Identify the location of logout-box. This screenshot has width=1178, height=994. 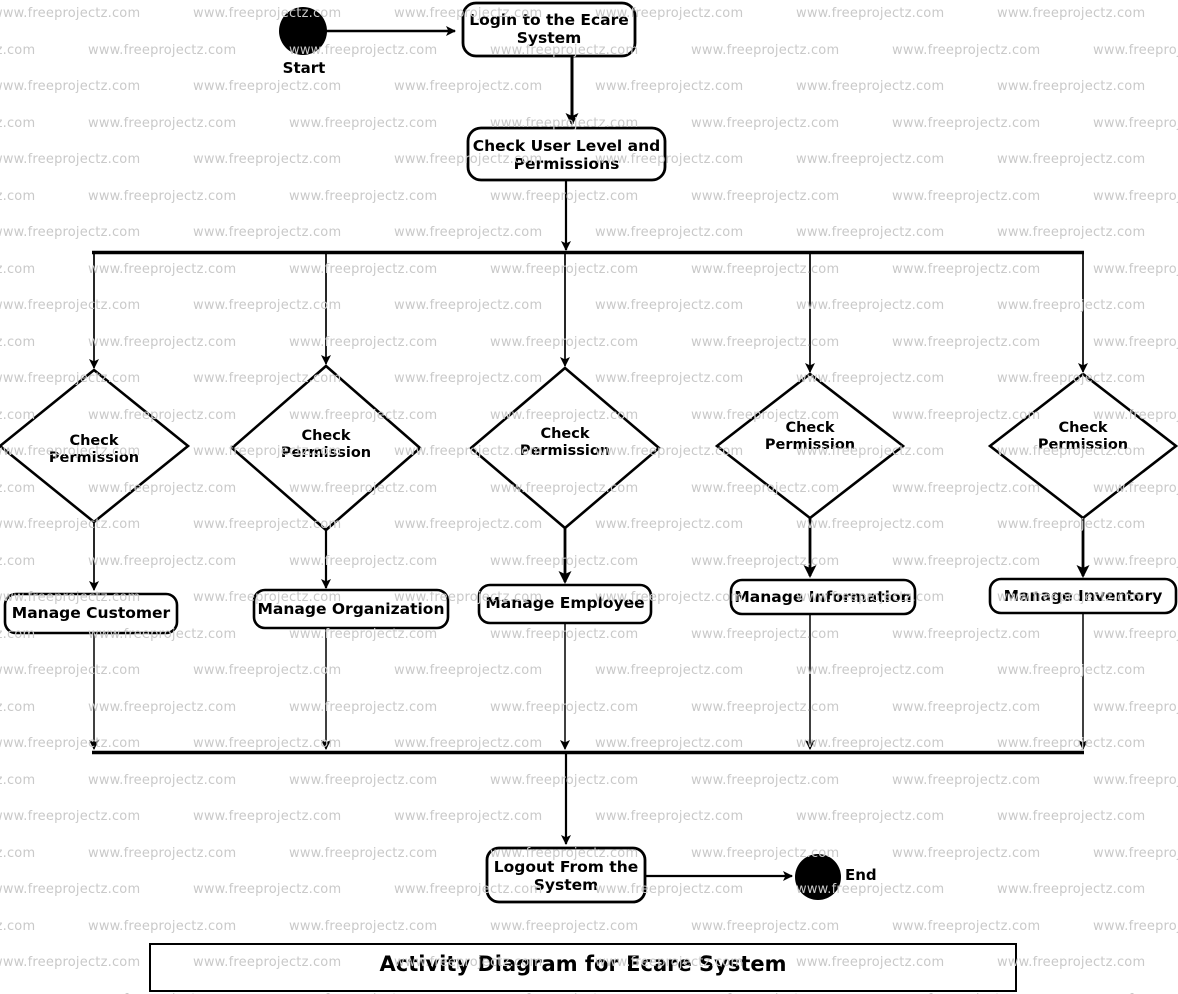
(566, 875).